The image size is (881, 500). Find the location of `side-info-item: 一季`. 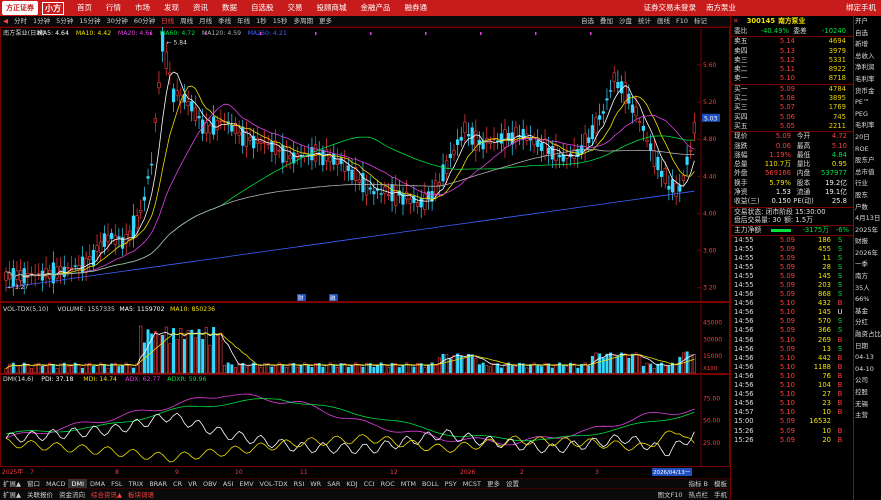

side-info-item: 一季 is located at coordinates (867, 265).